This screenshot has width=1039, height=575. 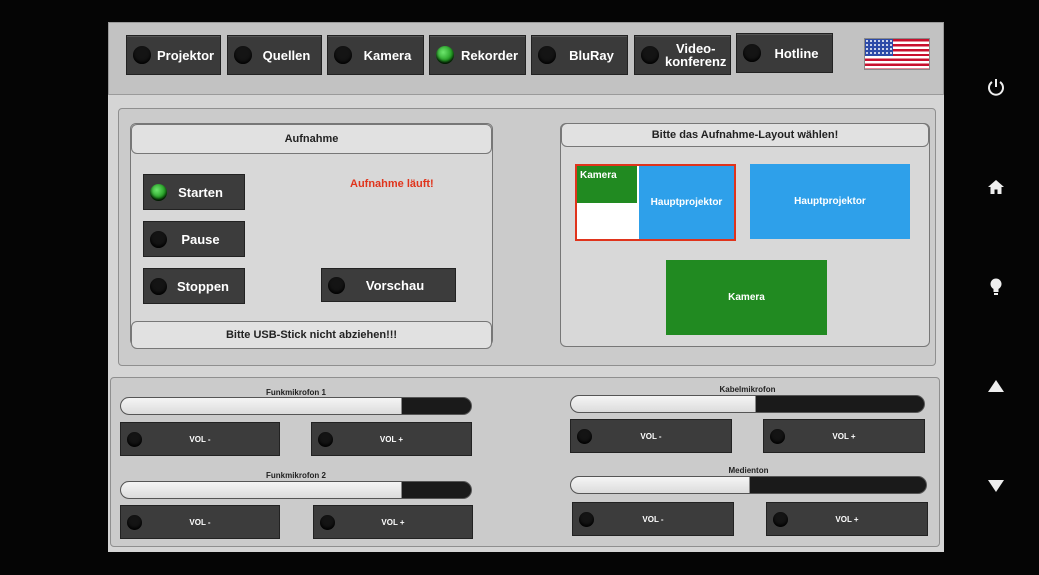 I want to click on medienton-vol-minus: VOL -, so click(x=653, y=519).